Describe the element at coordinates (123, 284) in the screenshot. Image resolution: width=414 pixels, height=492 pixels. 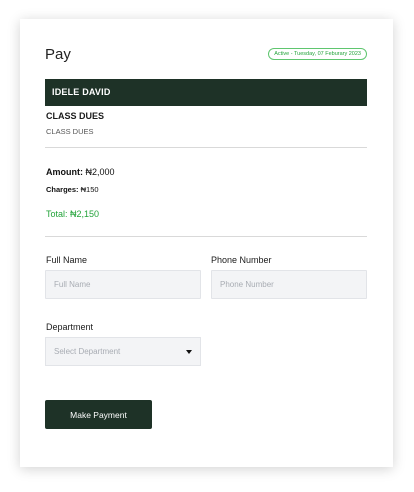
I see `full-name-input` at that location.